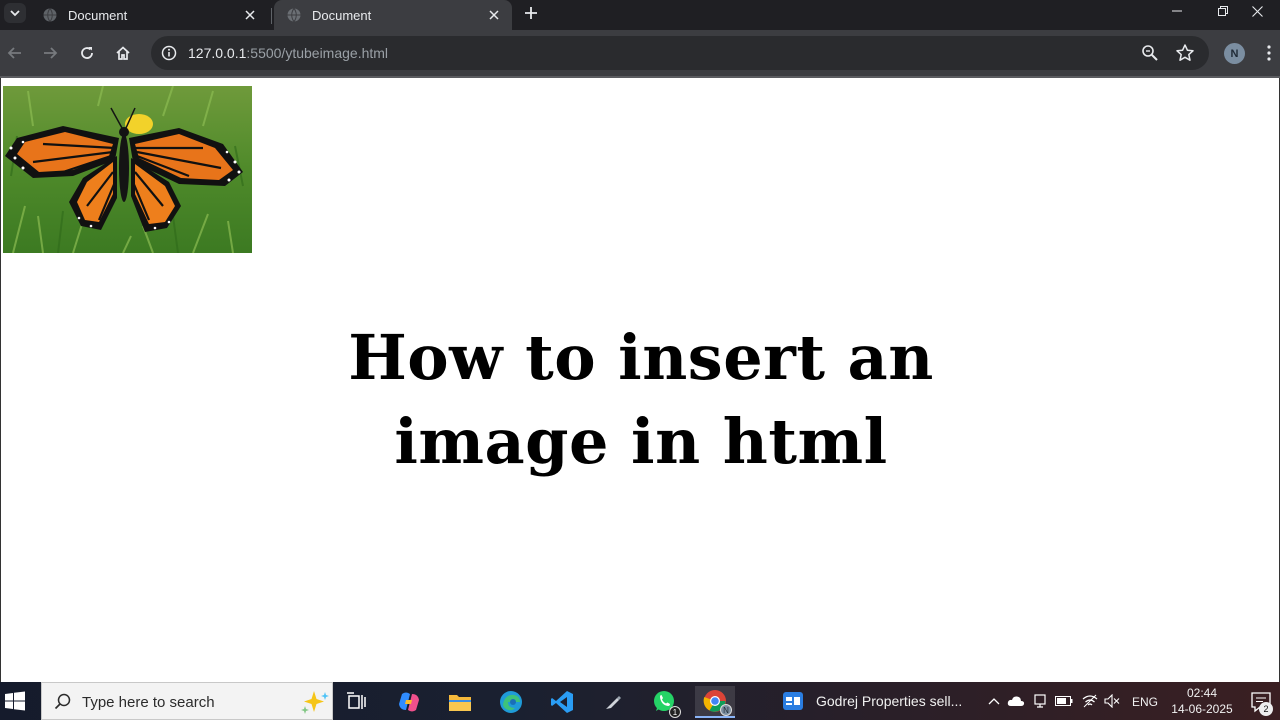 Image resolution: width=1280 pixels, height=720 pixels. I want to click on home-icon, so click(123, 53).